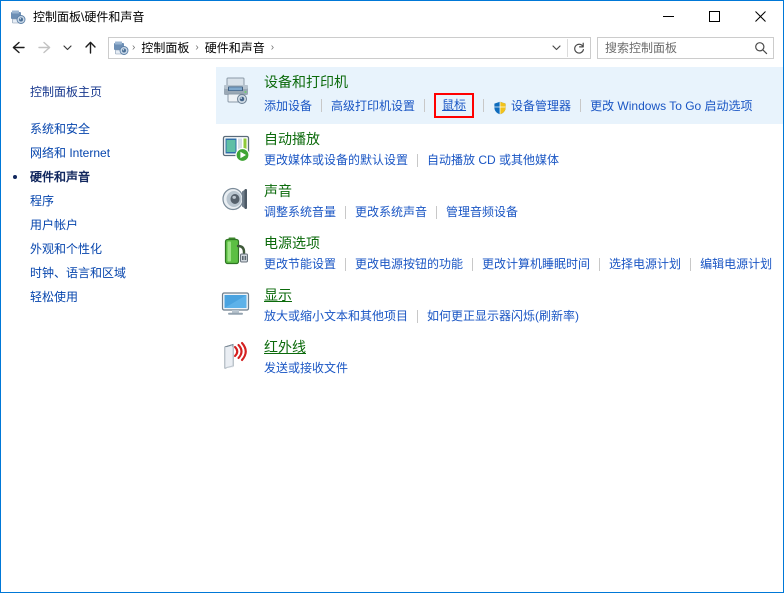  What do you see at coordinates (108, 129) in the screenshot?
I see `sidebar-item-system-and-security: 系统和安全` at bounding box center [108, 129].